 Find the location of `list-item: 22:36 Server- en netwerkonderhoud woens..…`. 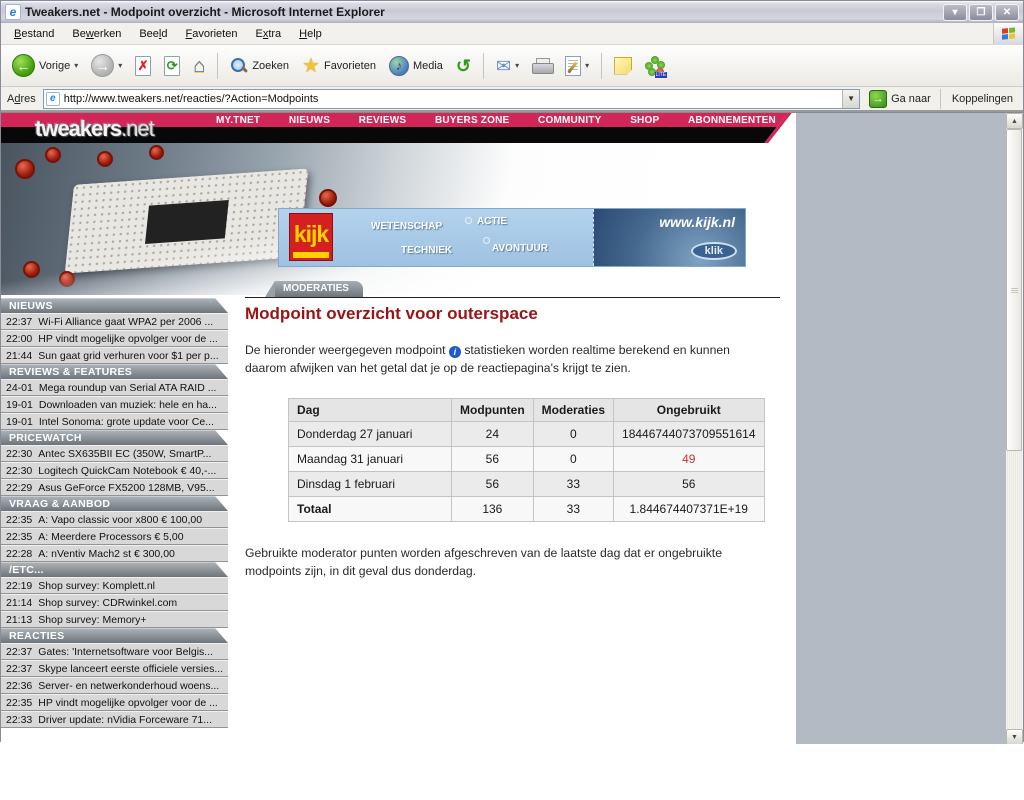

list-item: 22:36 Server- en netwerkonderhoud woens..… is located at coordinates (114, 685).